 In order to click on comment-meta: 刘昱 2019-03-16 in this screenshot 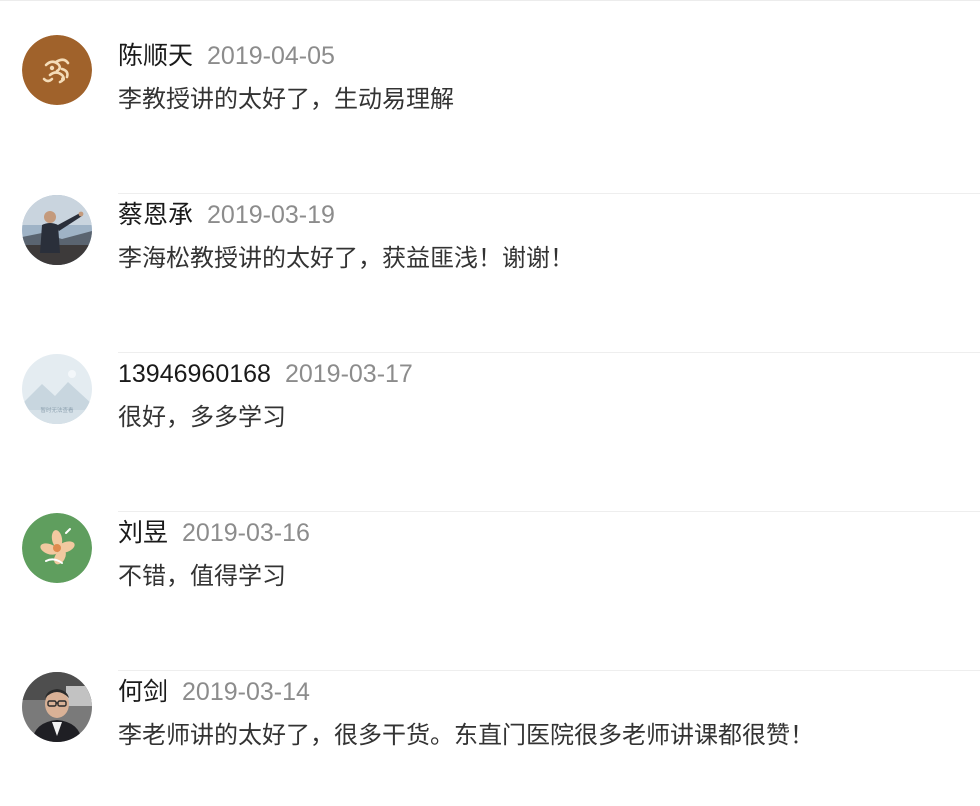, I will do `click(214, 533)`.